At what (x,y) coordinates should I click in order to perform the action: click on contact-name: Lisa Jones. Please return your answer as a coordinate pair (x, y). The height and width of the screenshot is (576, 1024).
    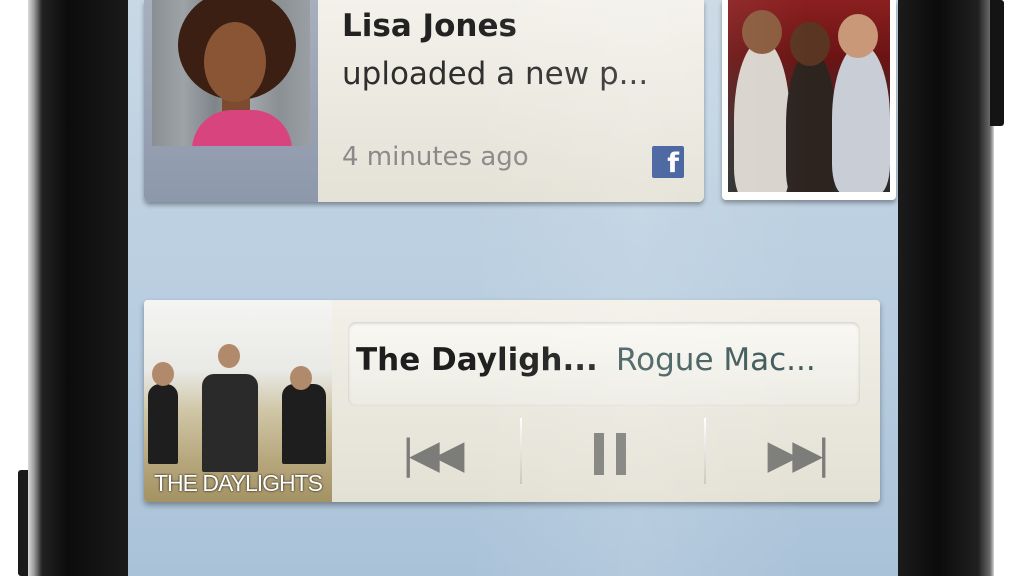
    Looking at the image, I should click on (429, 26).